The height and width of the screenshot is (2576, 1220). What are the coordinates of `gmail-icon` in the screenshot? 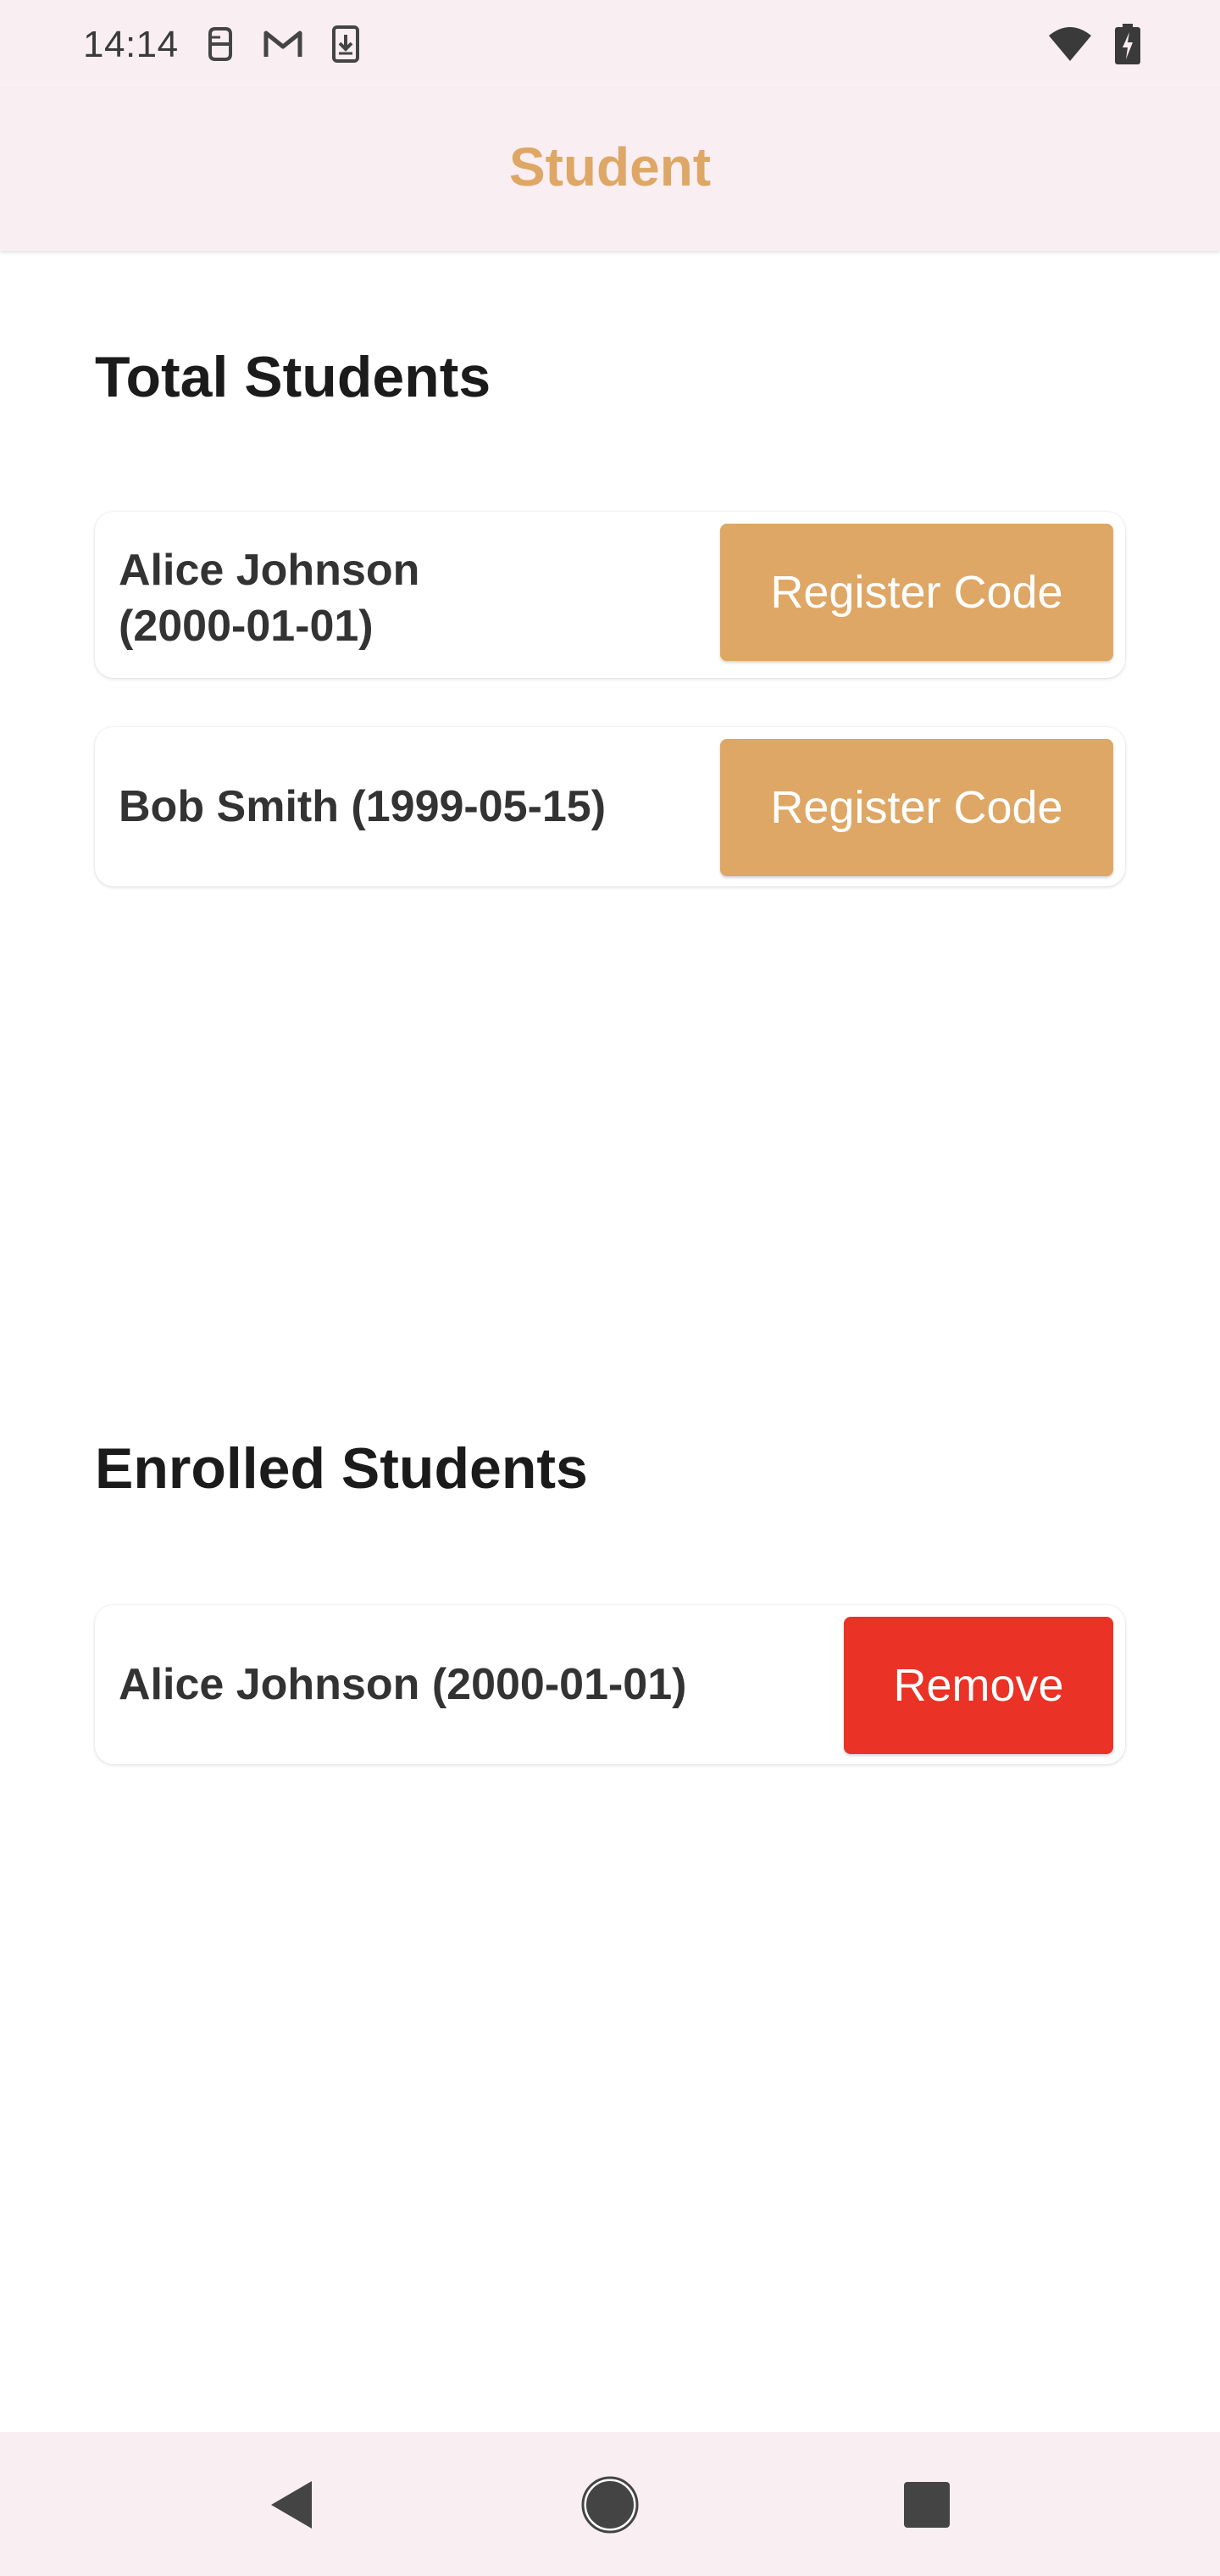 It's located at (283, 44).